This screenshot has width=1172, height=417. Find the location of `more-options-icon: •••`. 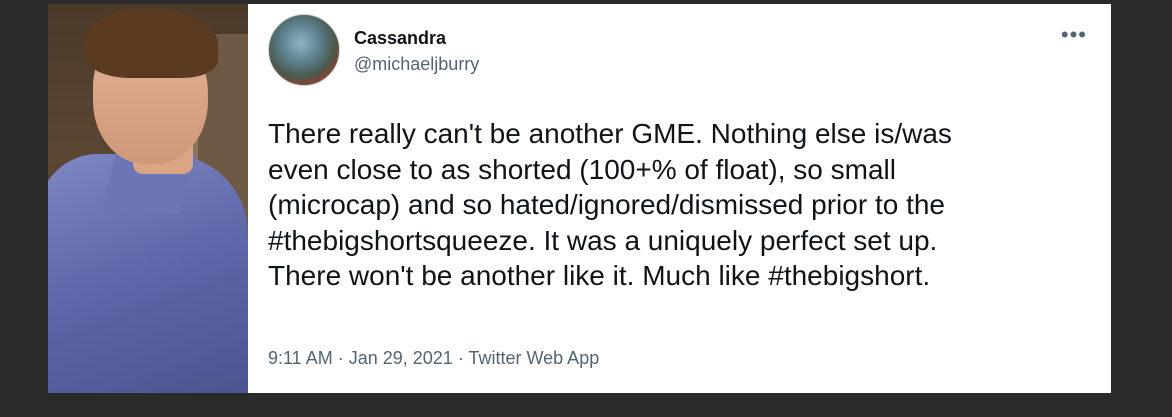

more-options-icon: ••• is located at coordinates (1074, 35).